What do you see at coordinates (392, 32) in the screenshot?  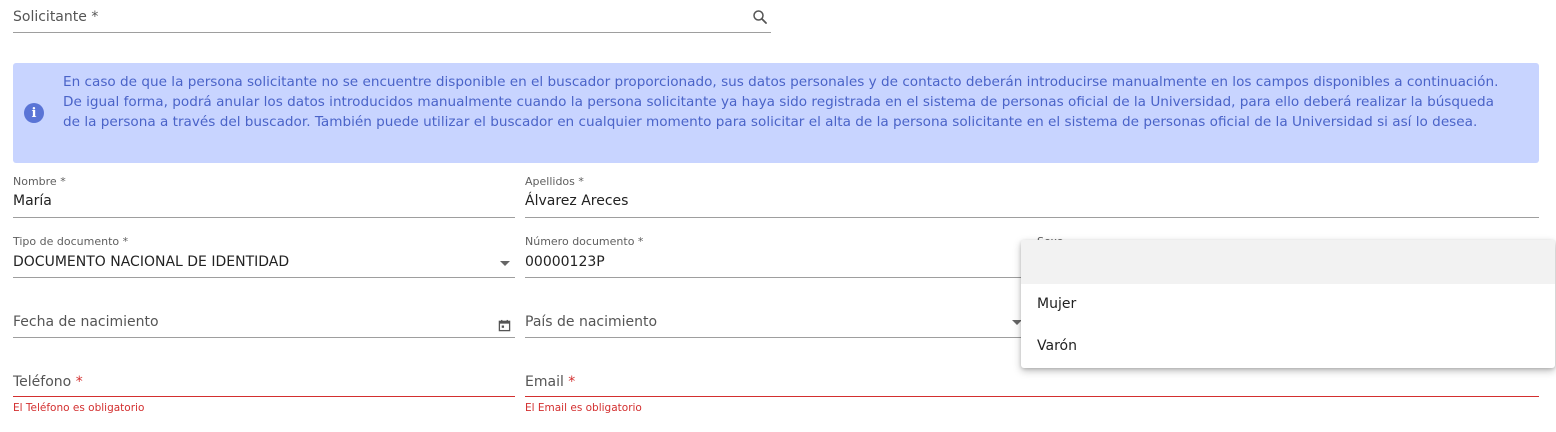 I see `solicitante-underline` at bounding box center [392, 32].